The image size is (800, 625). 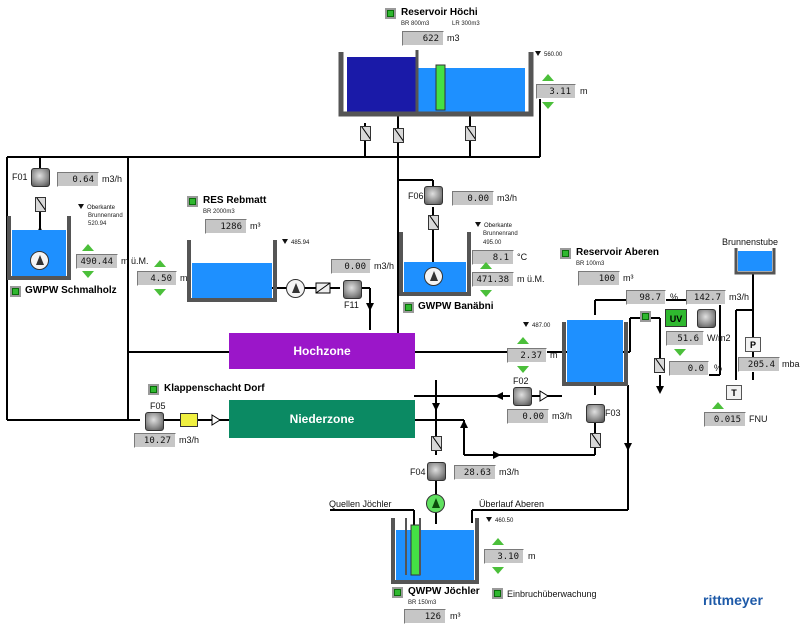 What do you see at coordinates (322, 419) in the screenshot?
I see `niederzone-block: Niederzone` at bounding box center [322, 419].